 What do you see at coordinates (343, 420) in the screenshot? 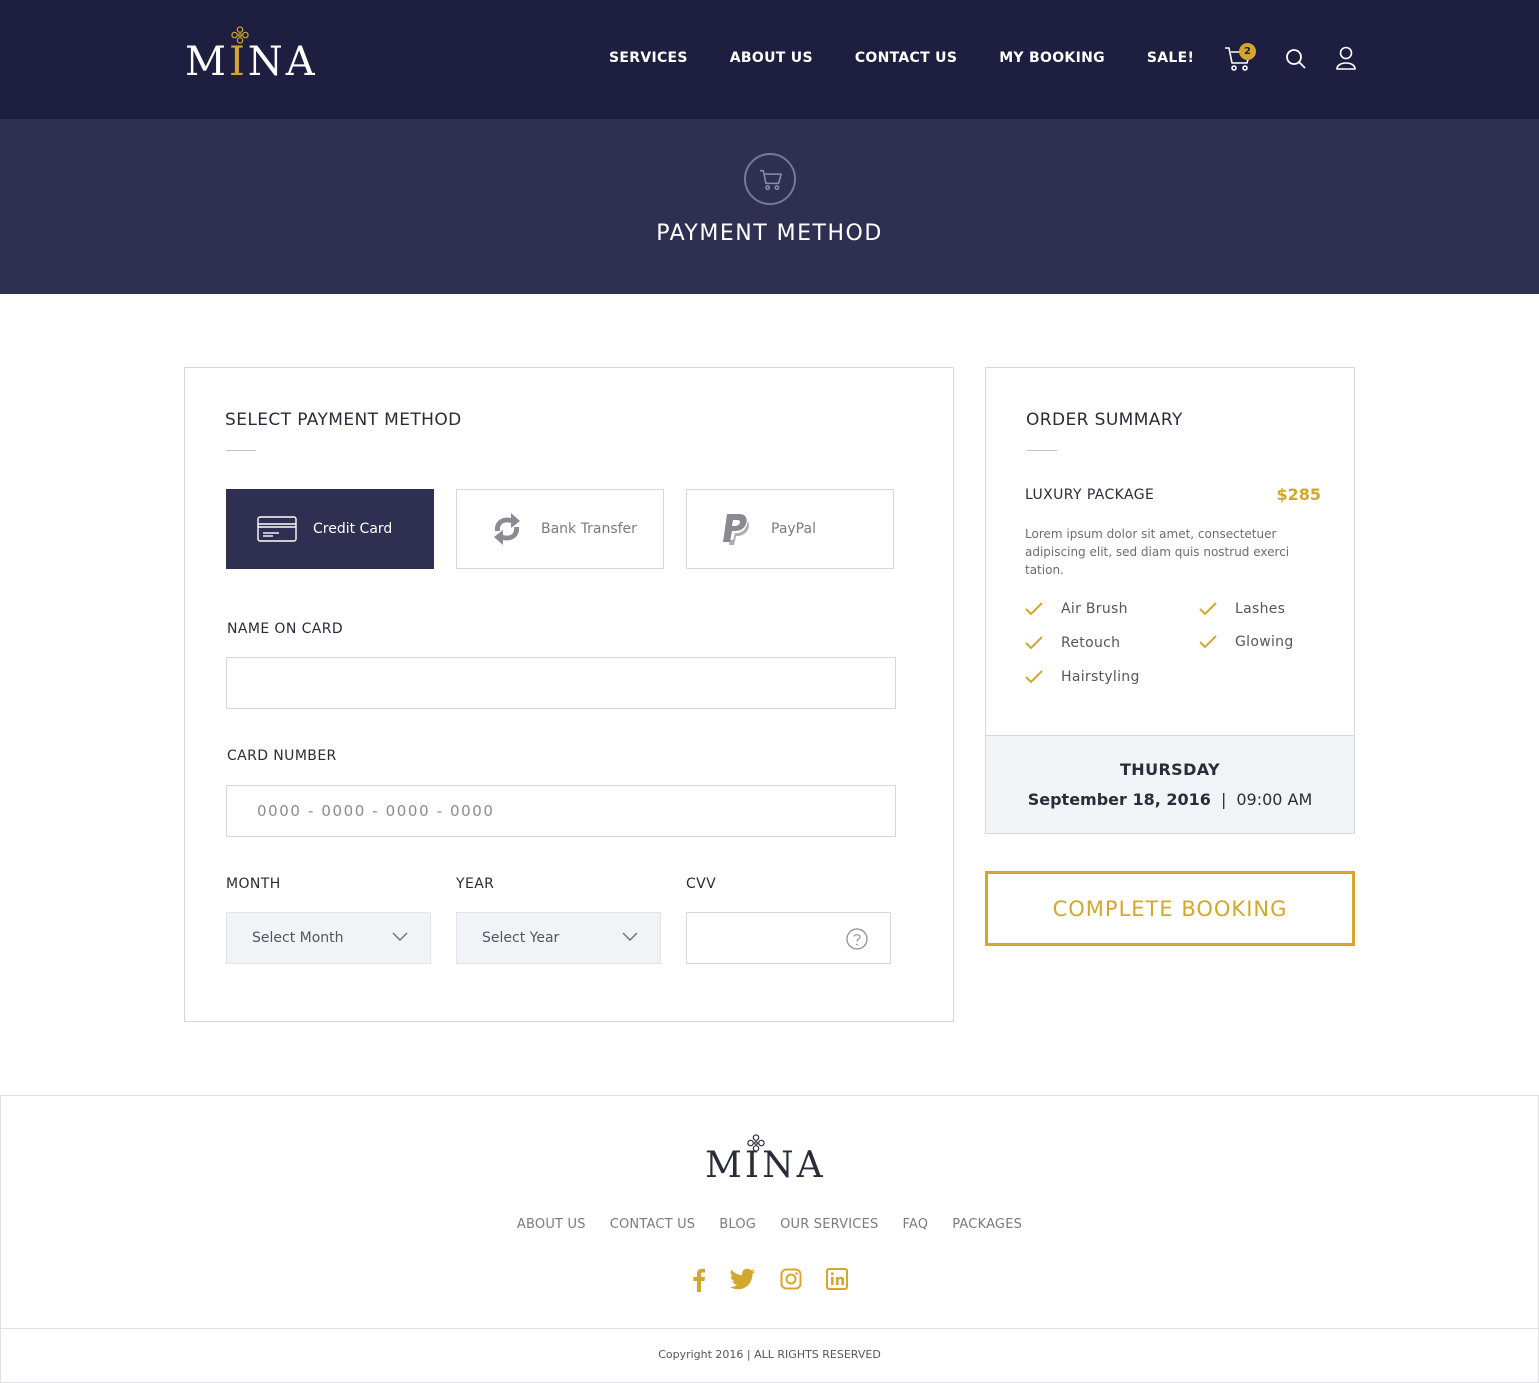
I see `payment-section-title: SELECT PAYMENT METHOD` at bounding box center [343, 420].